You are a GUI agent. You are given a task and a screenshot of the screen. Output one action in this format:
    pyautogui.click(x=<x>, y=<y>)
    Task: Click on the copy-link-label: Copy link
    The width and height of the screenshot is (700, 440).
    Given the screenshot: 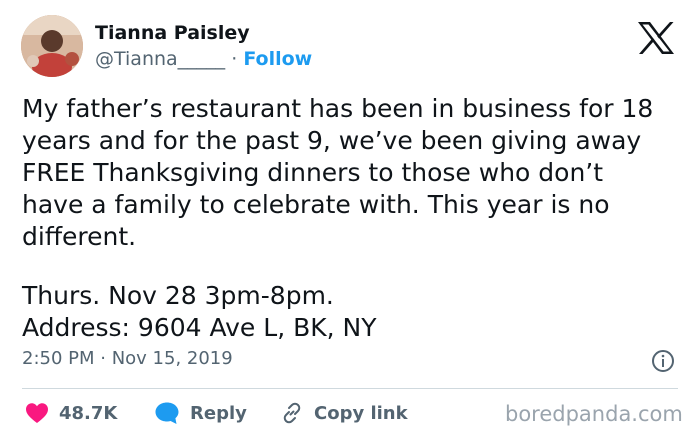 What is the action you would take?
    pyautogui.click(x=361, y=413)
    